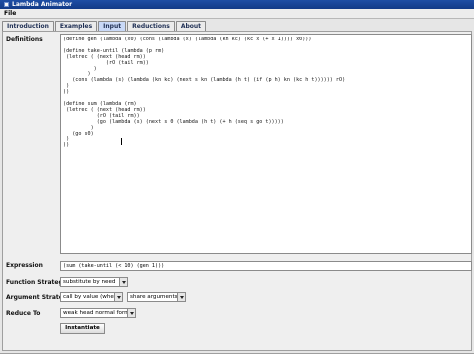 The image size is (474, 354). I want to click on function-strategy-value: substitute by need, so click(89, 282).